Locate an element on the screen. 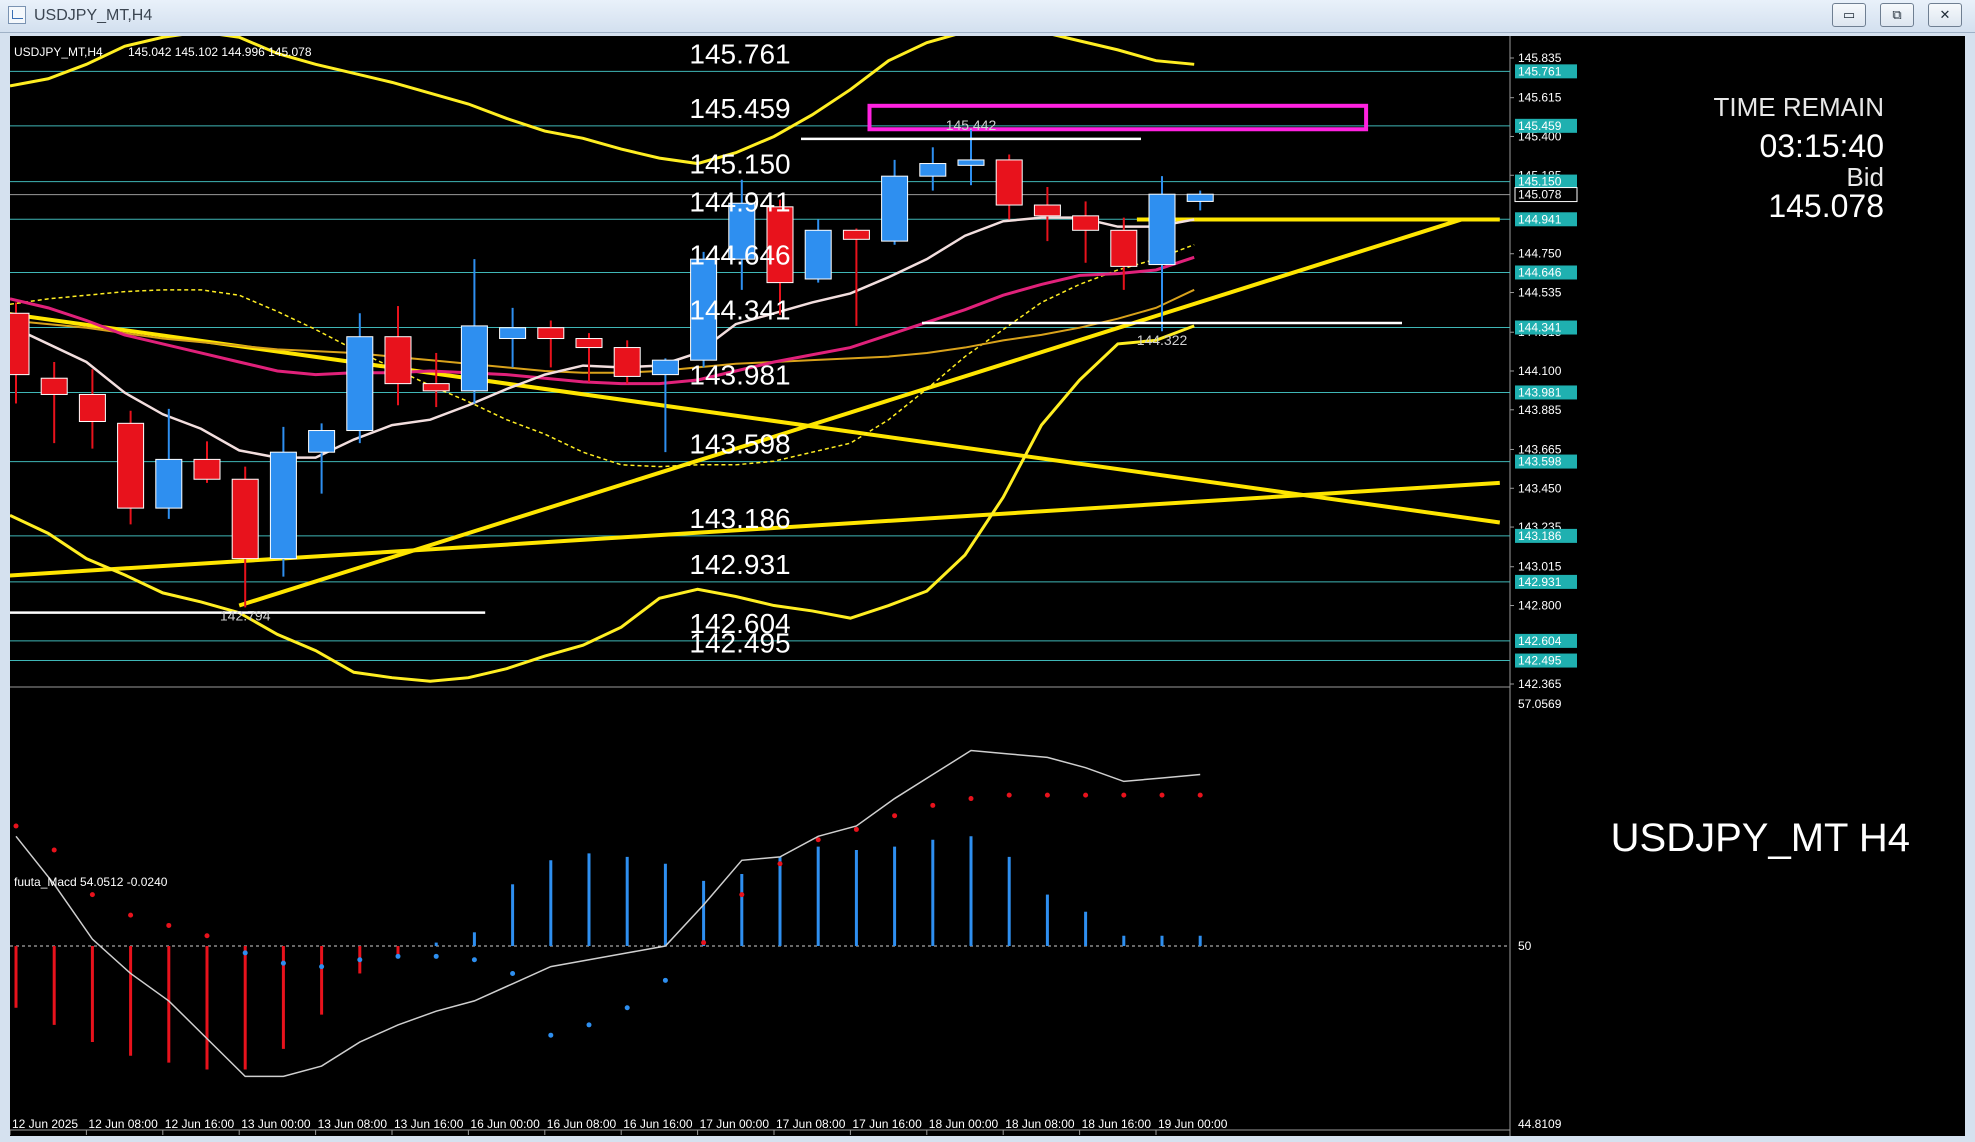 This screenshot has height=1142, width=1975. time-tick-label: 18 Jun 08:00 is located at coordinates (1040, 1124).